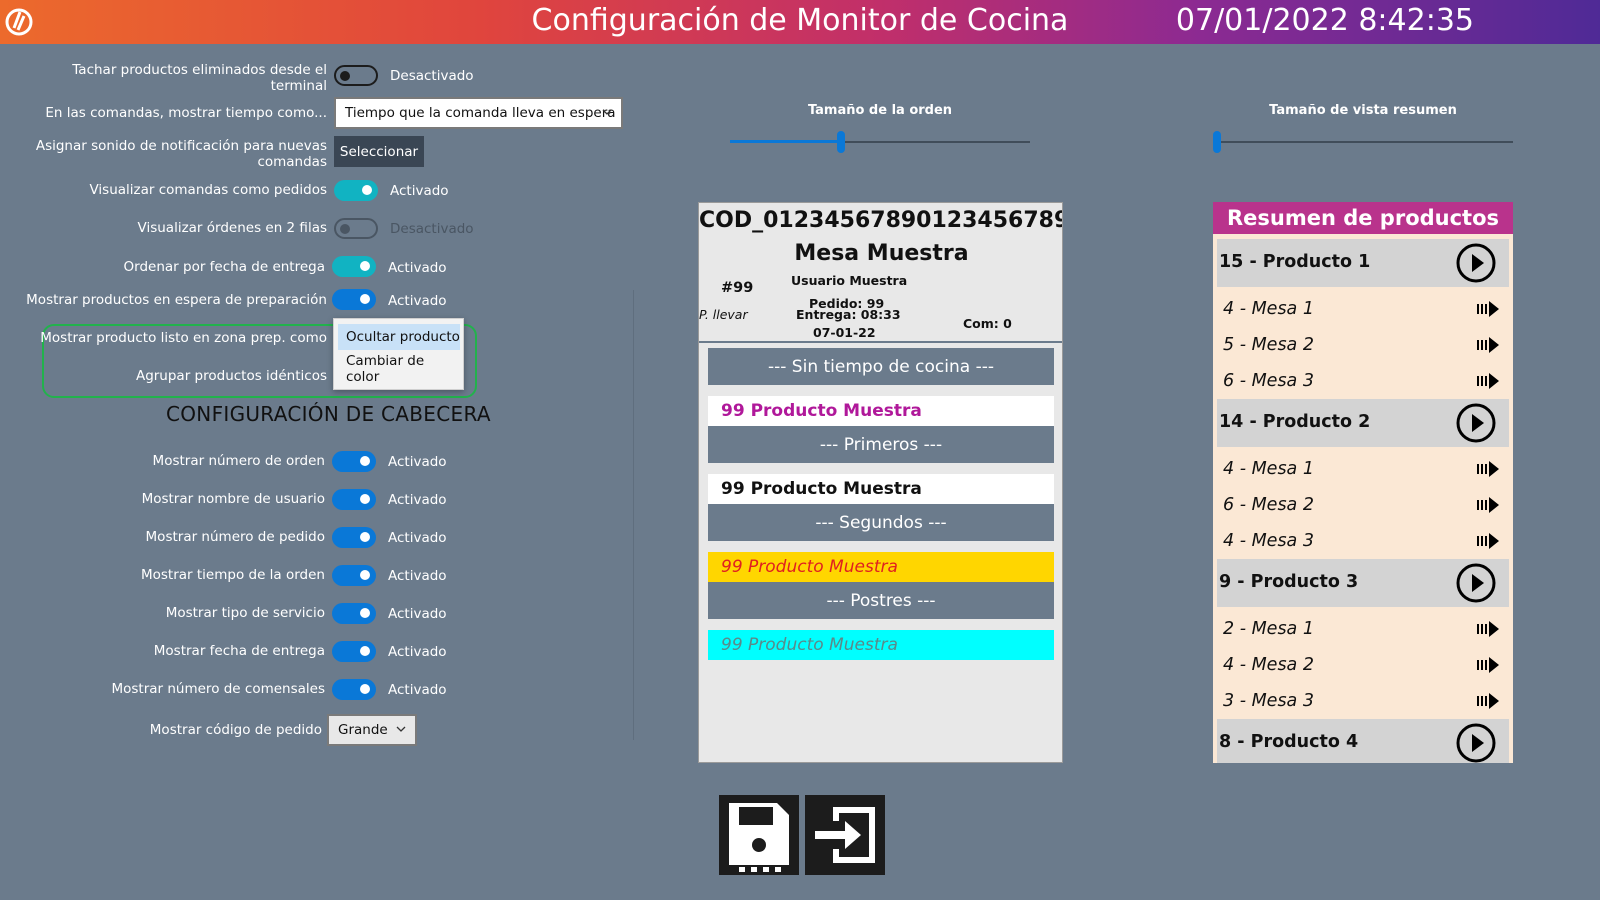 This screenshot has width=1600, height=900. Describe the element at coordinates (1364, 665) in the screenshot. I see `summary-item: 4 - Mesa 2` at that location.